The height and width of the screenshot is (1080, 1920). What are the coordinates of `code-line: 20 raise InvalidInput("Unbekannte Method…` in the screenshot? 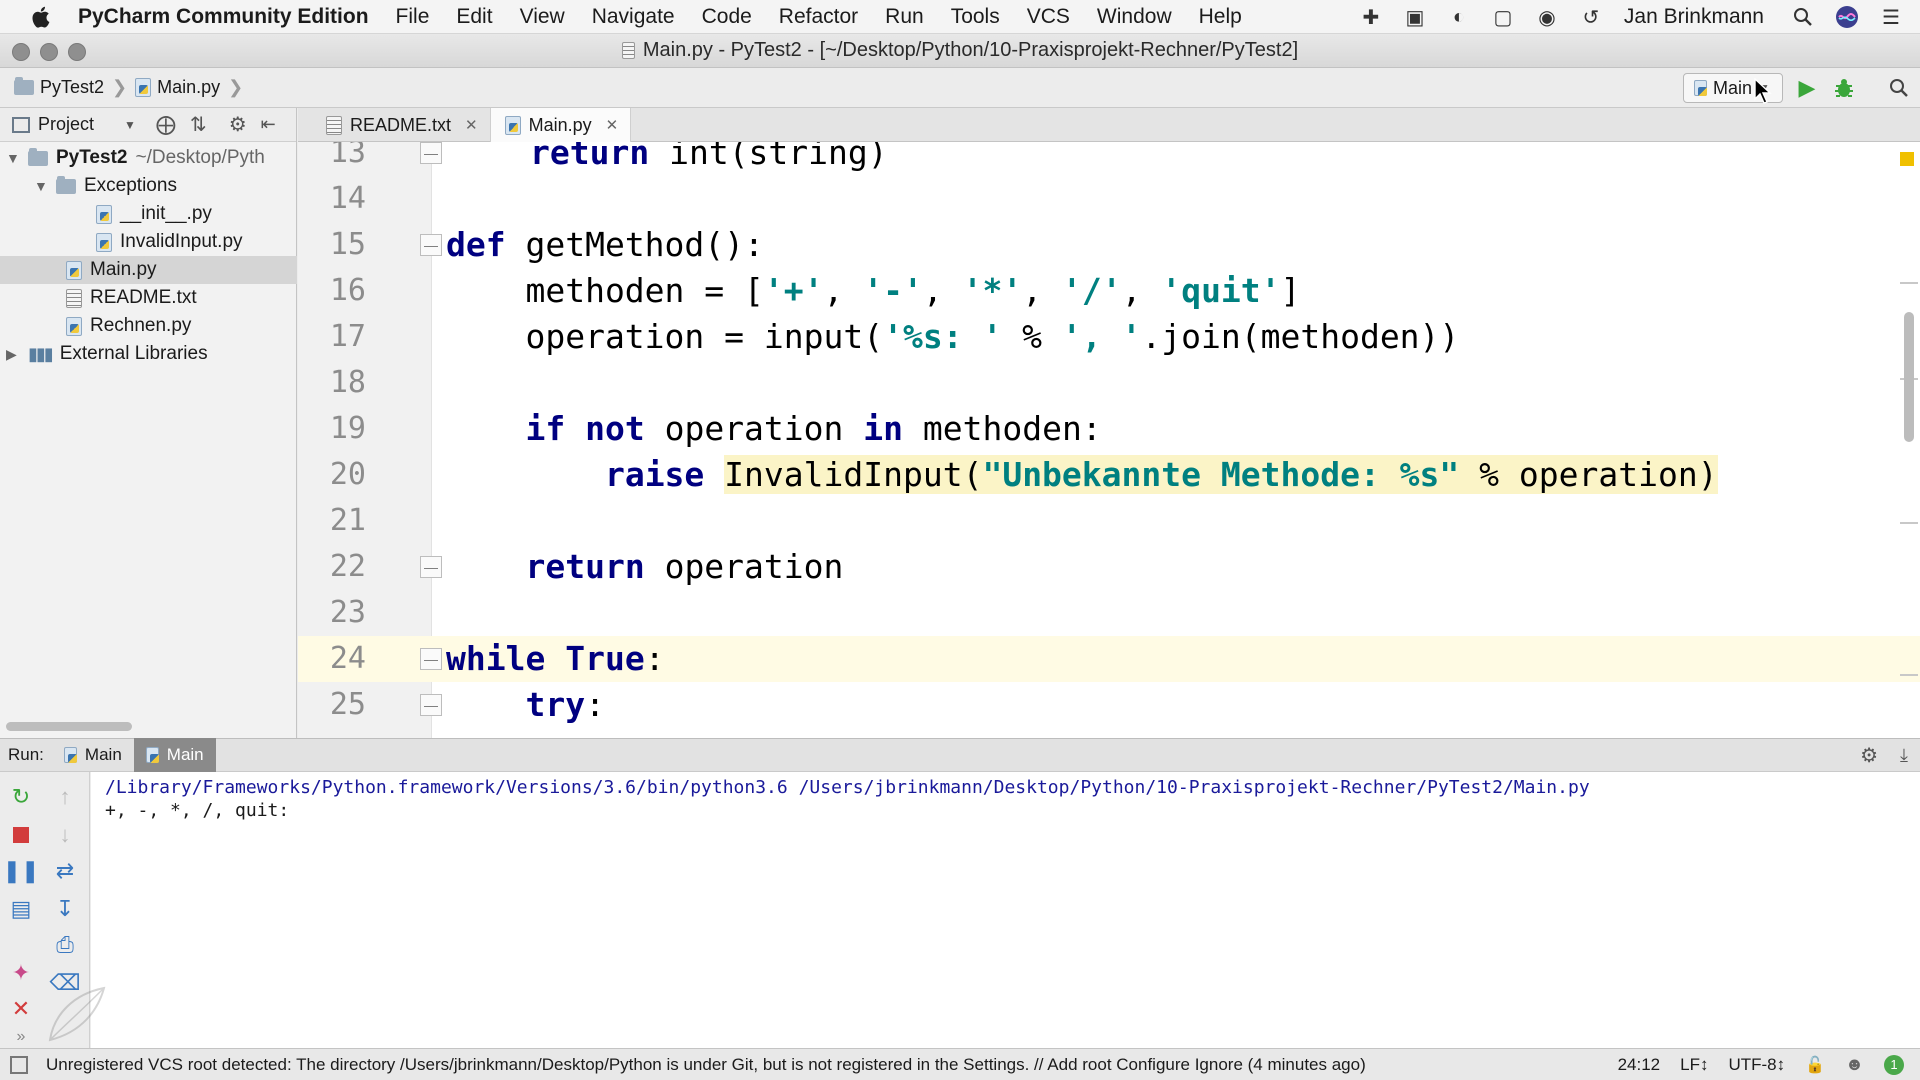 It's located at (1109, 475).